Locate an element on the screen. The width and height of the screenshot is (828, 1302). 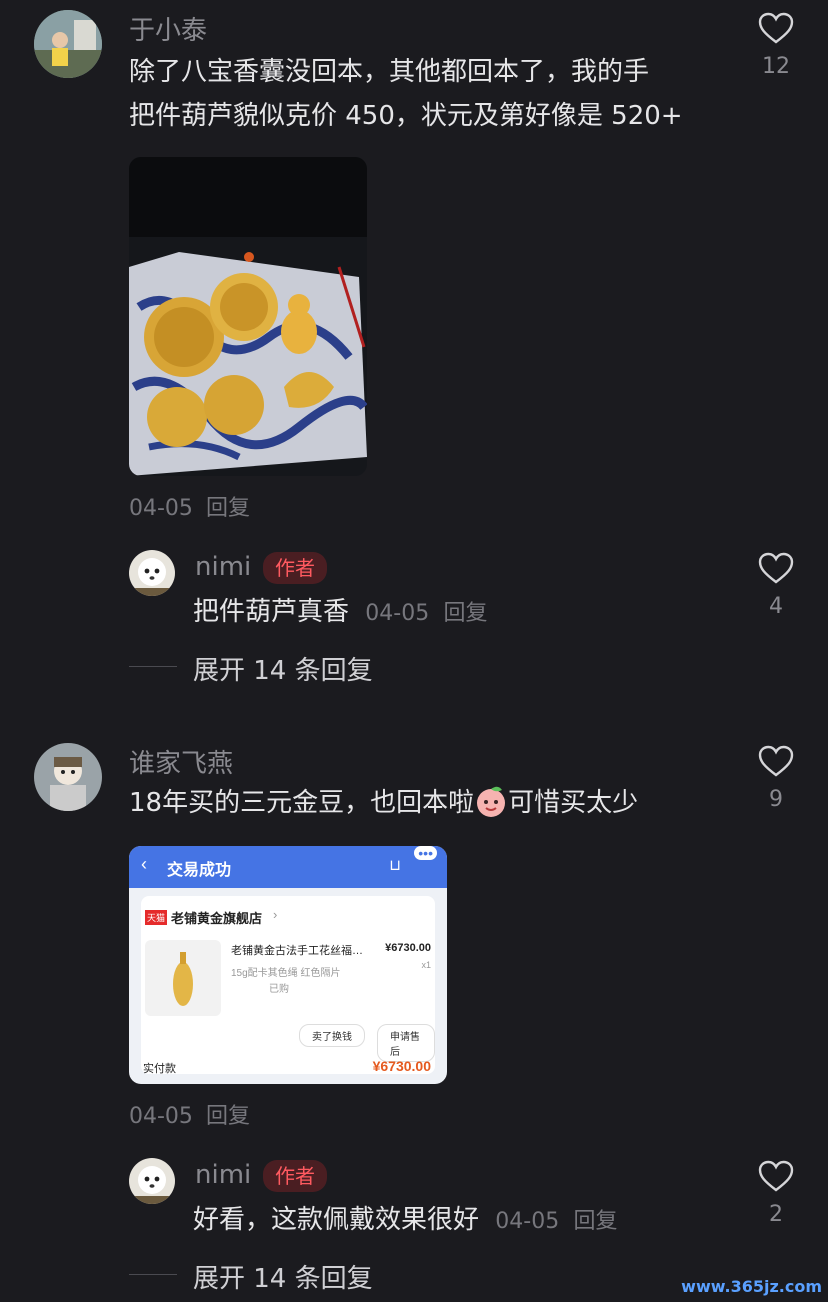
comment-text-line-1: 除了八宝香囊没回本，其他都回本了，我的手 is located at coordinates (389, 72).